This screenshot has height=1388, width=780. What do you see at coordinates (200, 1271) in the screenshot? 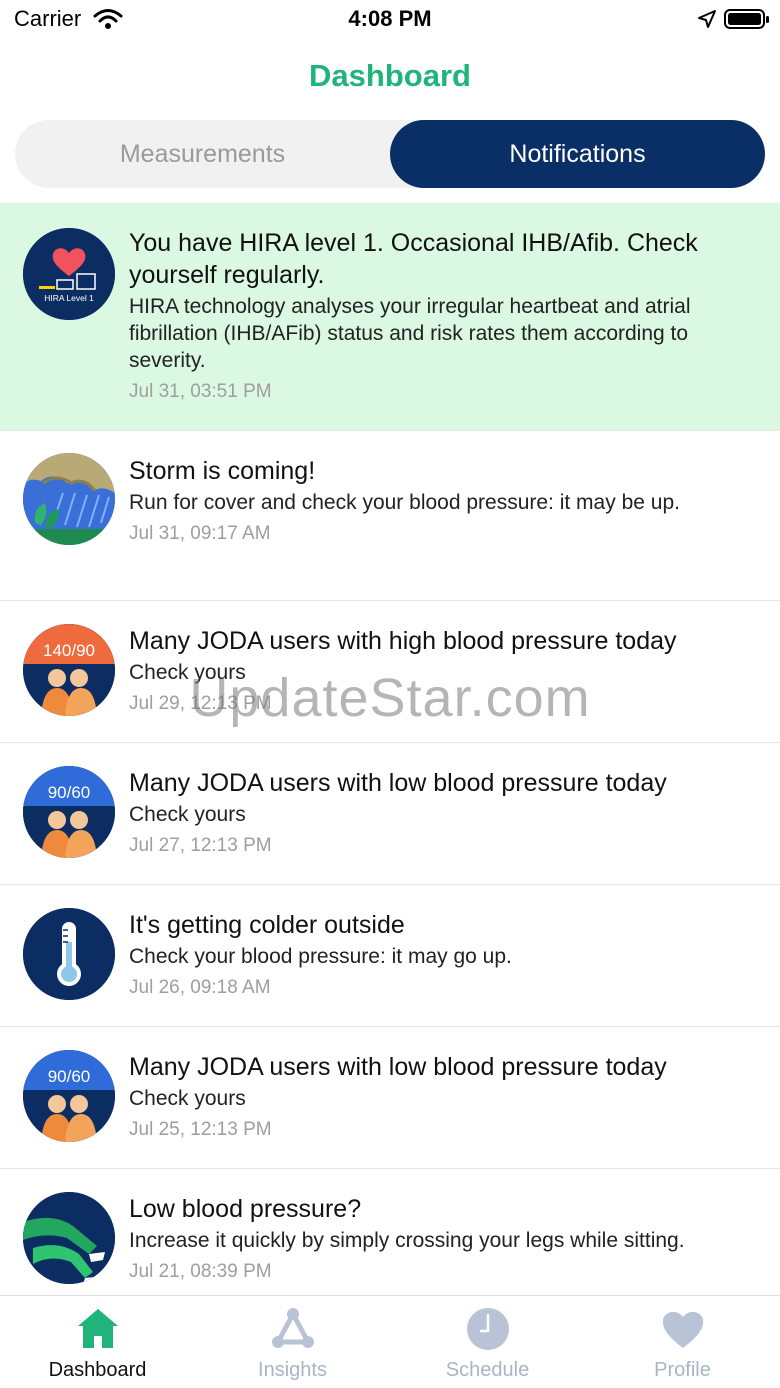
I see `notification-date: Jul 21, 08:39 PM` at bounding box center [200, 1271].